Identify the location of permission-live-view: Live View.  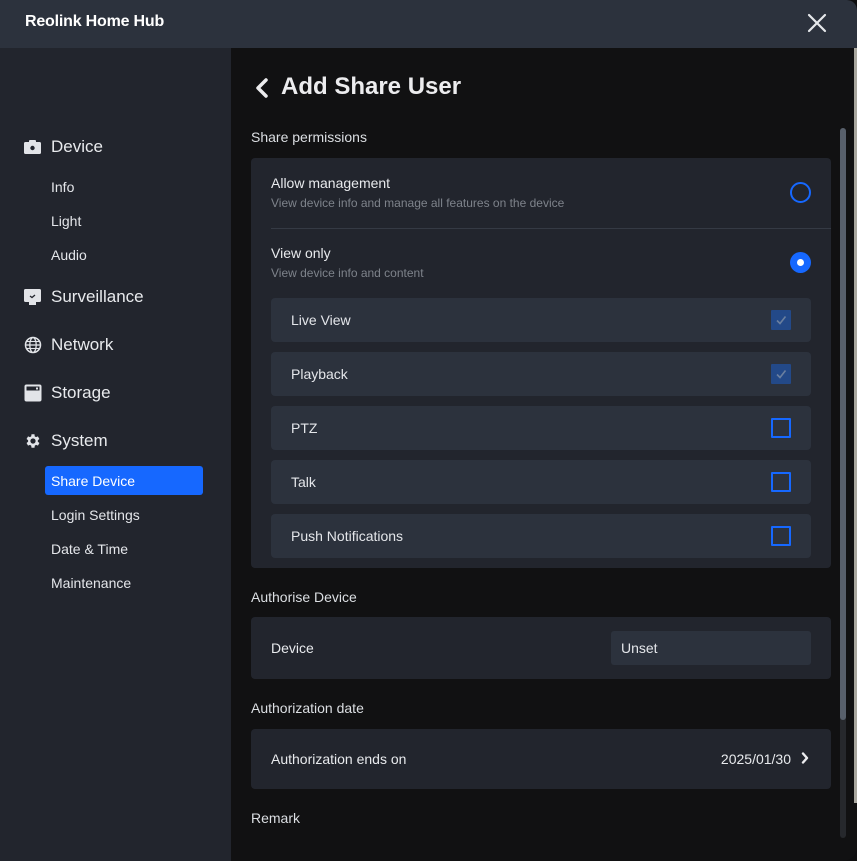
(541, 320).